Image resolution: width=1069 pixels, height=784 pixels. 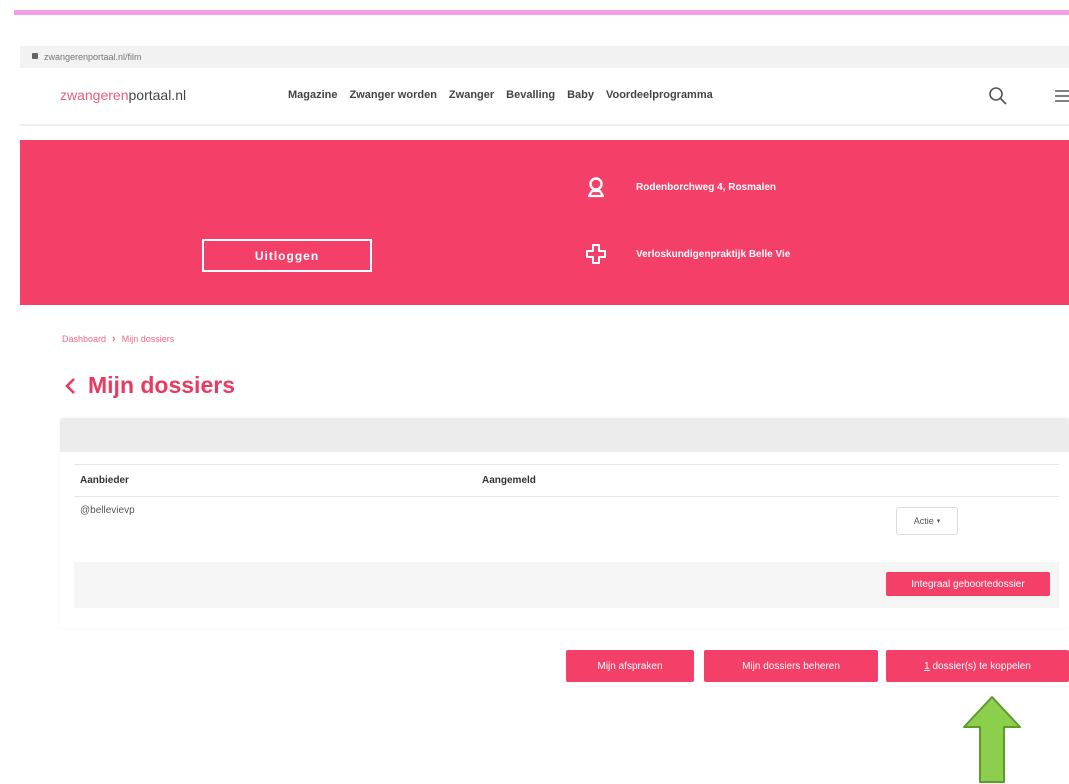 What do you see at coordinates (659, 95) in the screenshot?
I see `nav-item-voordeelprogramma: Voordeelprogramma` at bounding box center [659, 95].